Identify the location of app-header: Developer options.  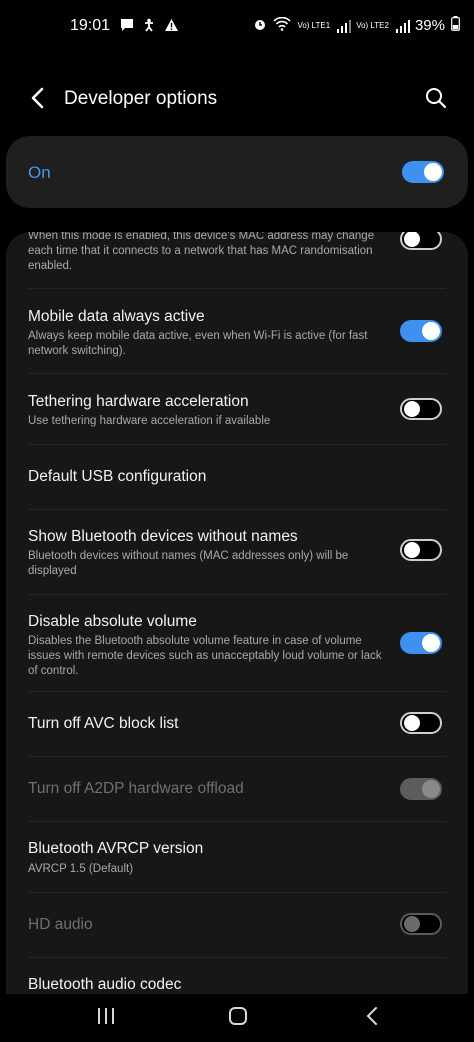
(237, 100).